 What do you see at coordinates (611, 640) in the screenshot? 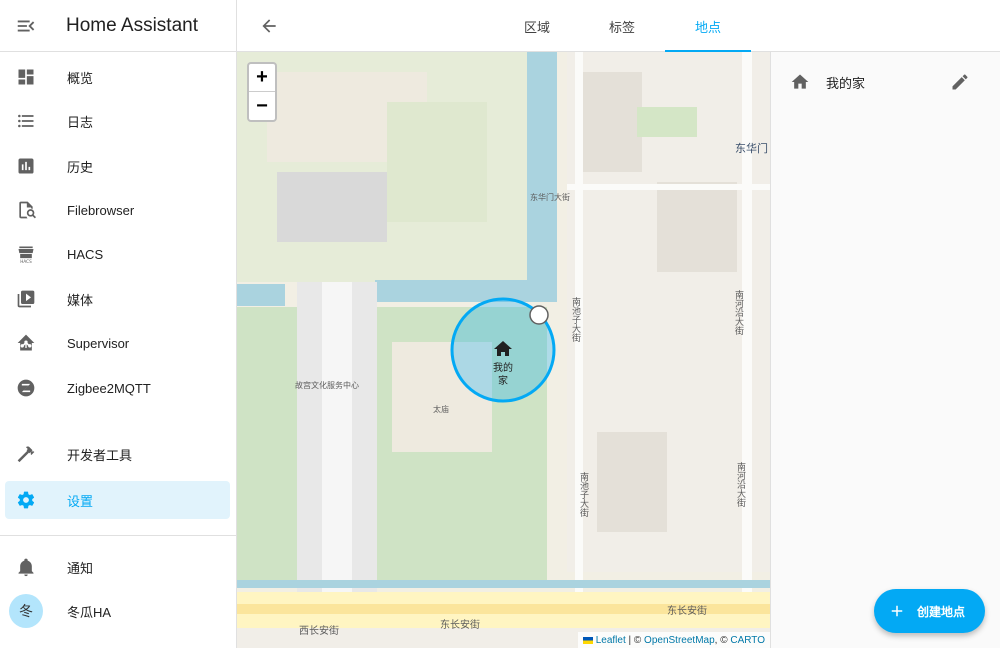
I see `leaflet-link: Leaflet` at bounding box center [611, 640].